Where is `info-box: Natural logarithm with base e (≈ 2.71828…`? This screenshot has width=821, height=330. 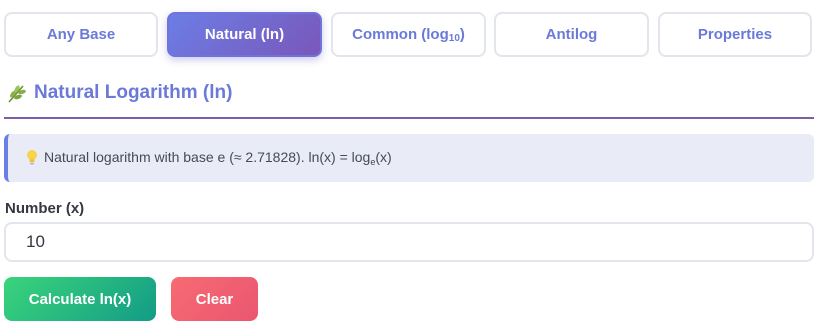
info-box: Natural logarithm with base e (≈ 2.71828… is located at coordinates (409, 158).